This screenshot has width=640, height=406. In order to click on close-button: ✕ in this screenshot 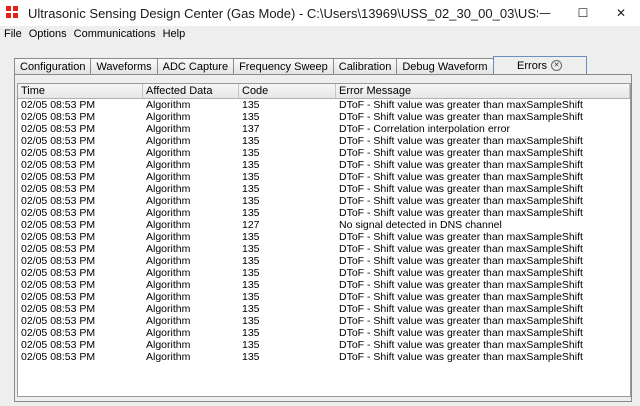, I will do `click(621, 13)`.